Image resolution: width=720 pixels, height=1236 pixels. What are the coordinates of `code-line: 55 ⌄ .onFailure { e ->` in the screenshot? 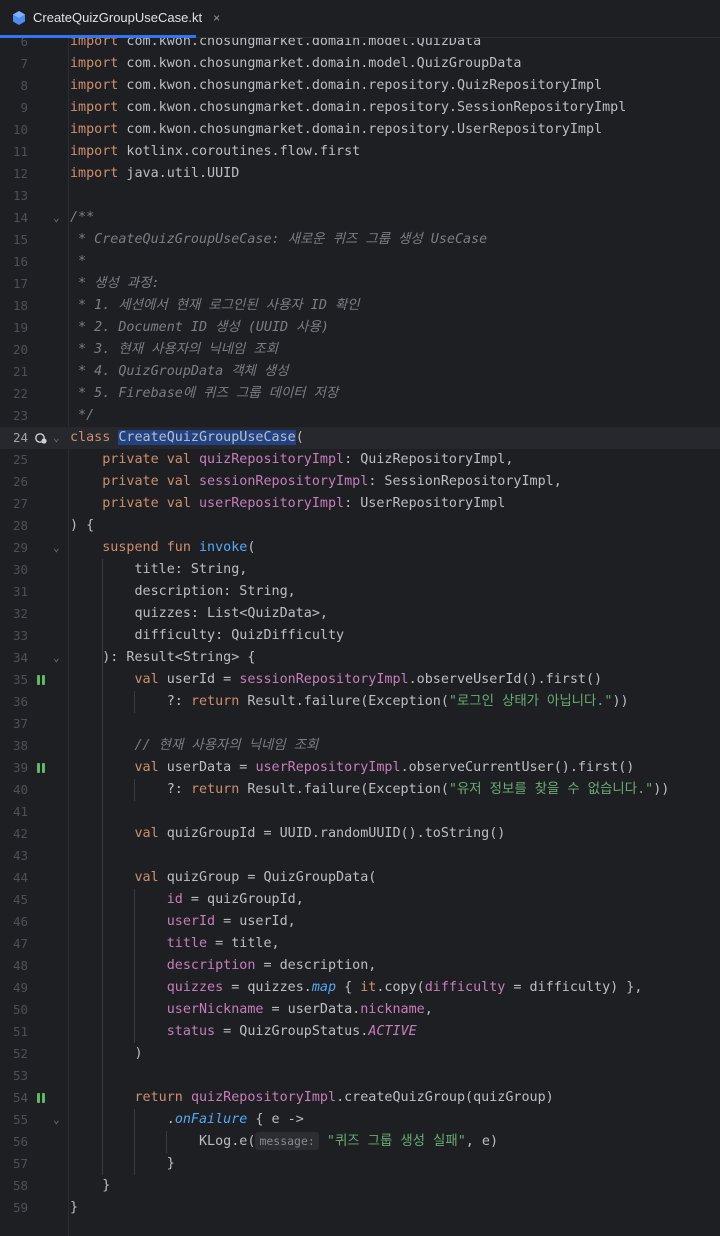 It's located at (360, 1120).